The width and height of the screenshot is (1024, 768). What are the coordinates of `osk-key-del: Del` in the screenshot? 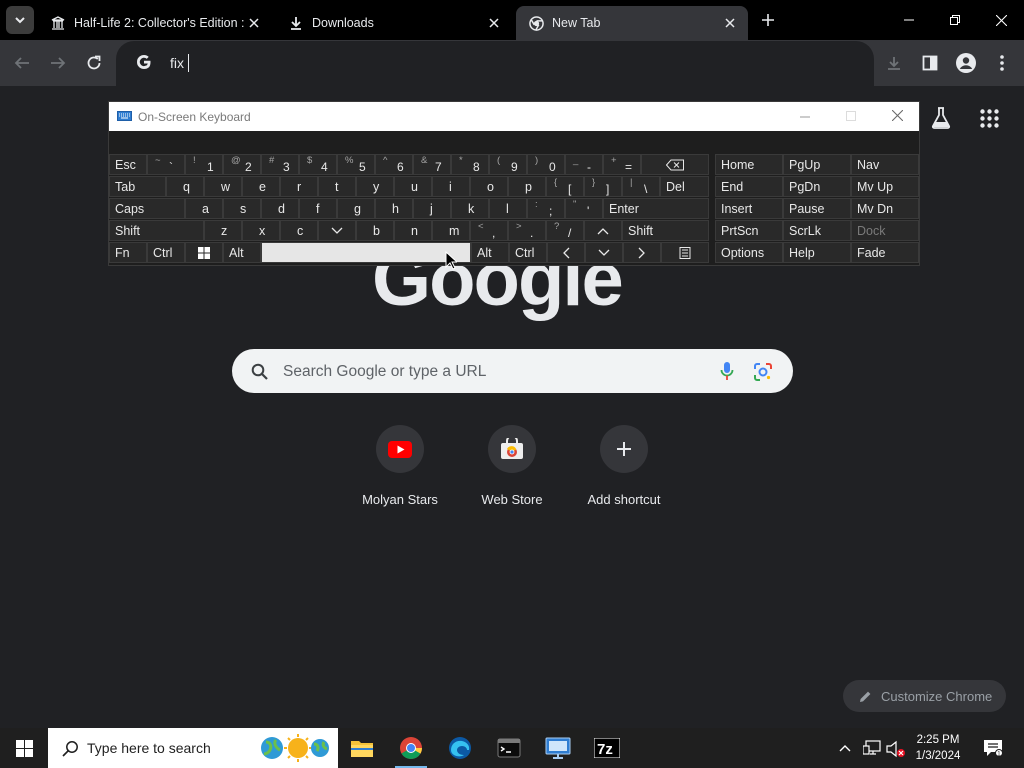 It's located at (684, 186).